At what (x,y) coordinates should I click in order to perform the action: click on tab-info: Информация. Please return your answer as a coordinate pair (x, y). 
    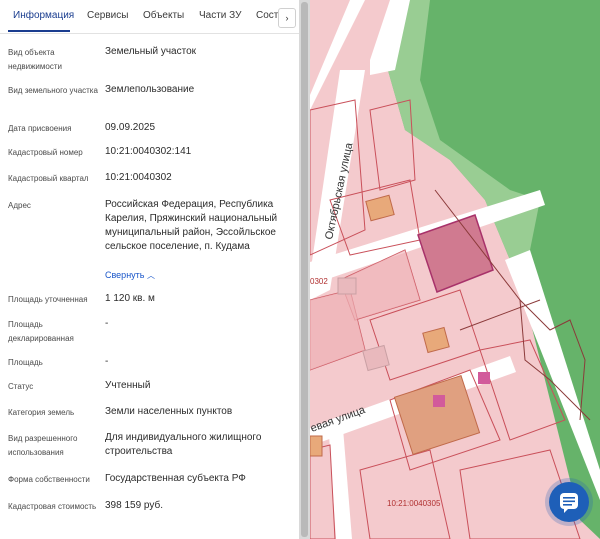
    Looking at the image, I should click on (43, 15).